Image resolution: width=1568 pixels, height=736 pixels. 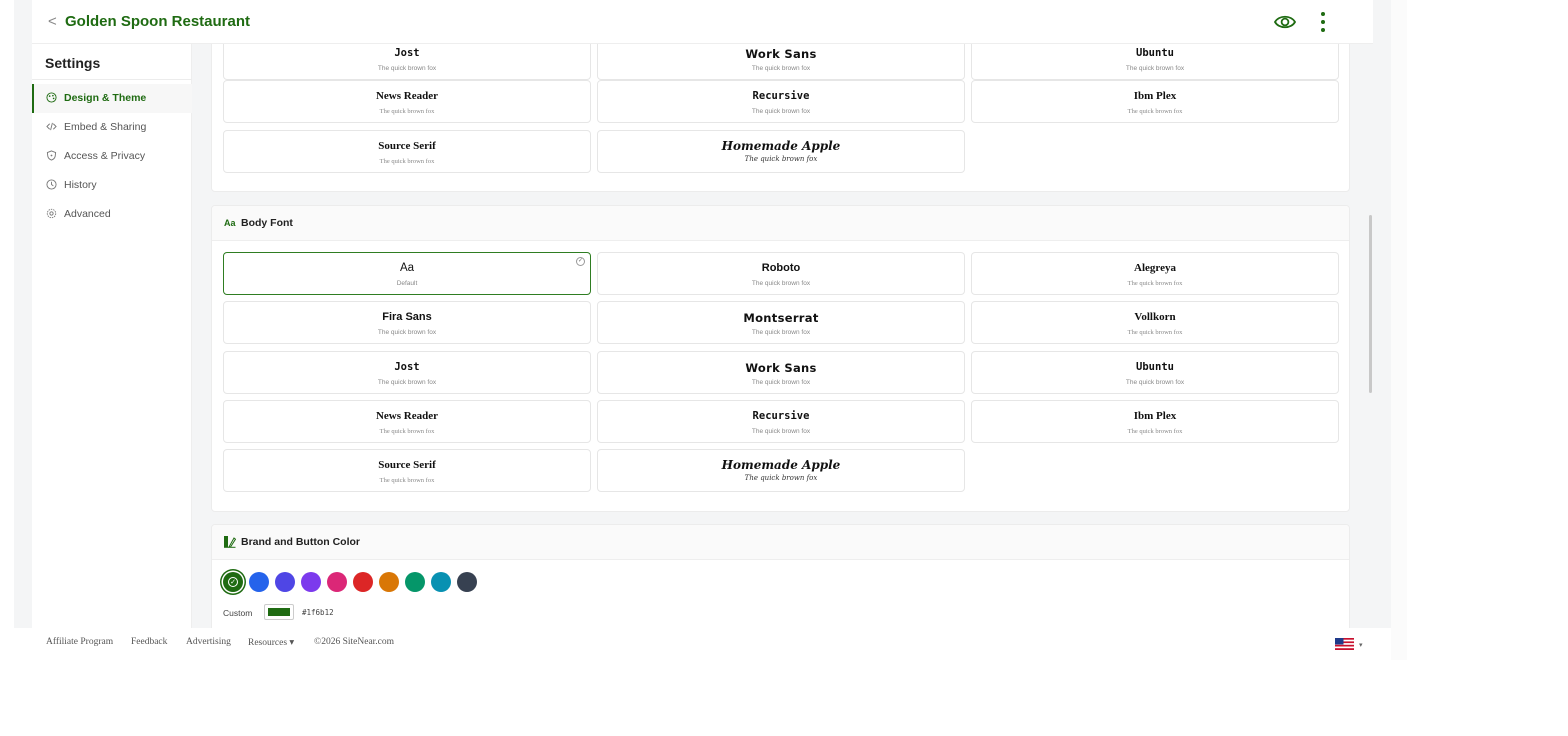 I want to click on font-option-ubuntu: Ubuntu The quick brown fox, so click(x=1155, y=372).